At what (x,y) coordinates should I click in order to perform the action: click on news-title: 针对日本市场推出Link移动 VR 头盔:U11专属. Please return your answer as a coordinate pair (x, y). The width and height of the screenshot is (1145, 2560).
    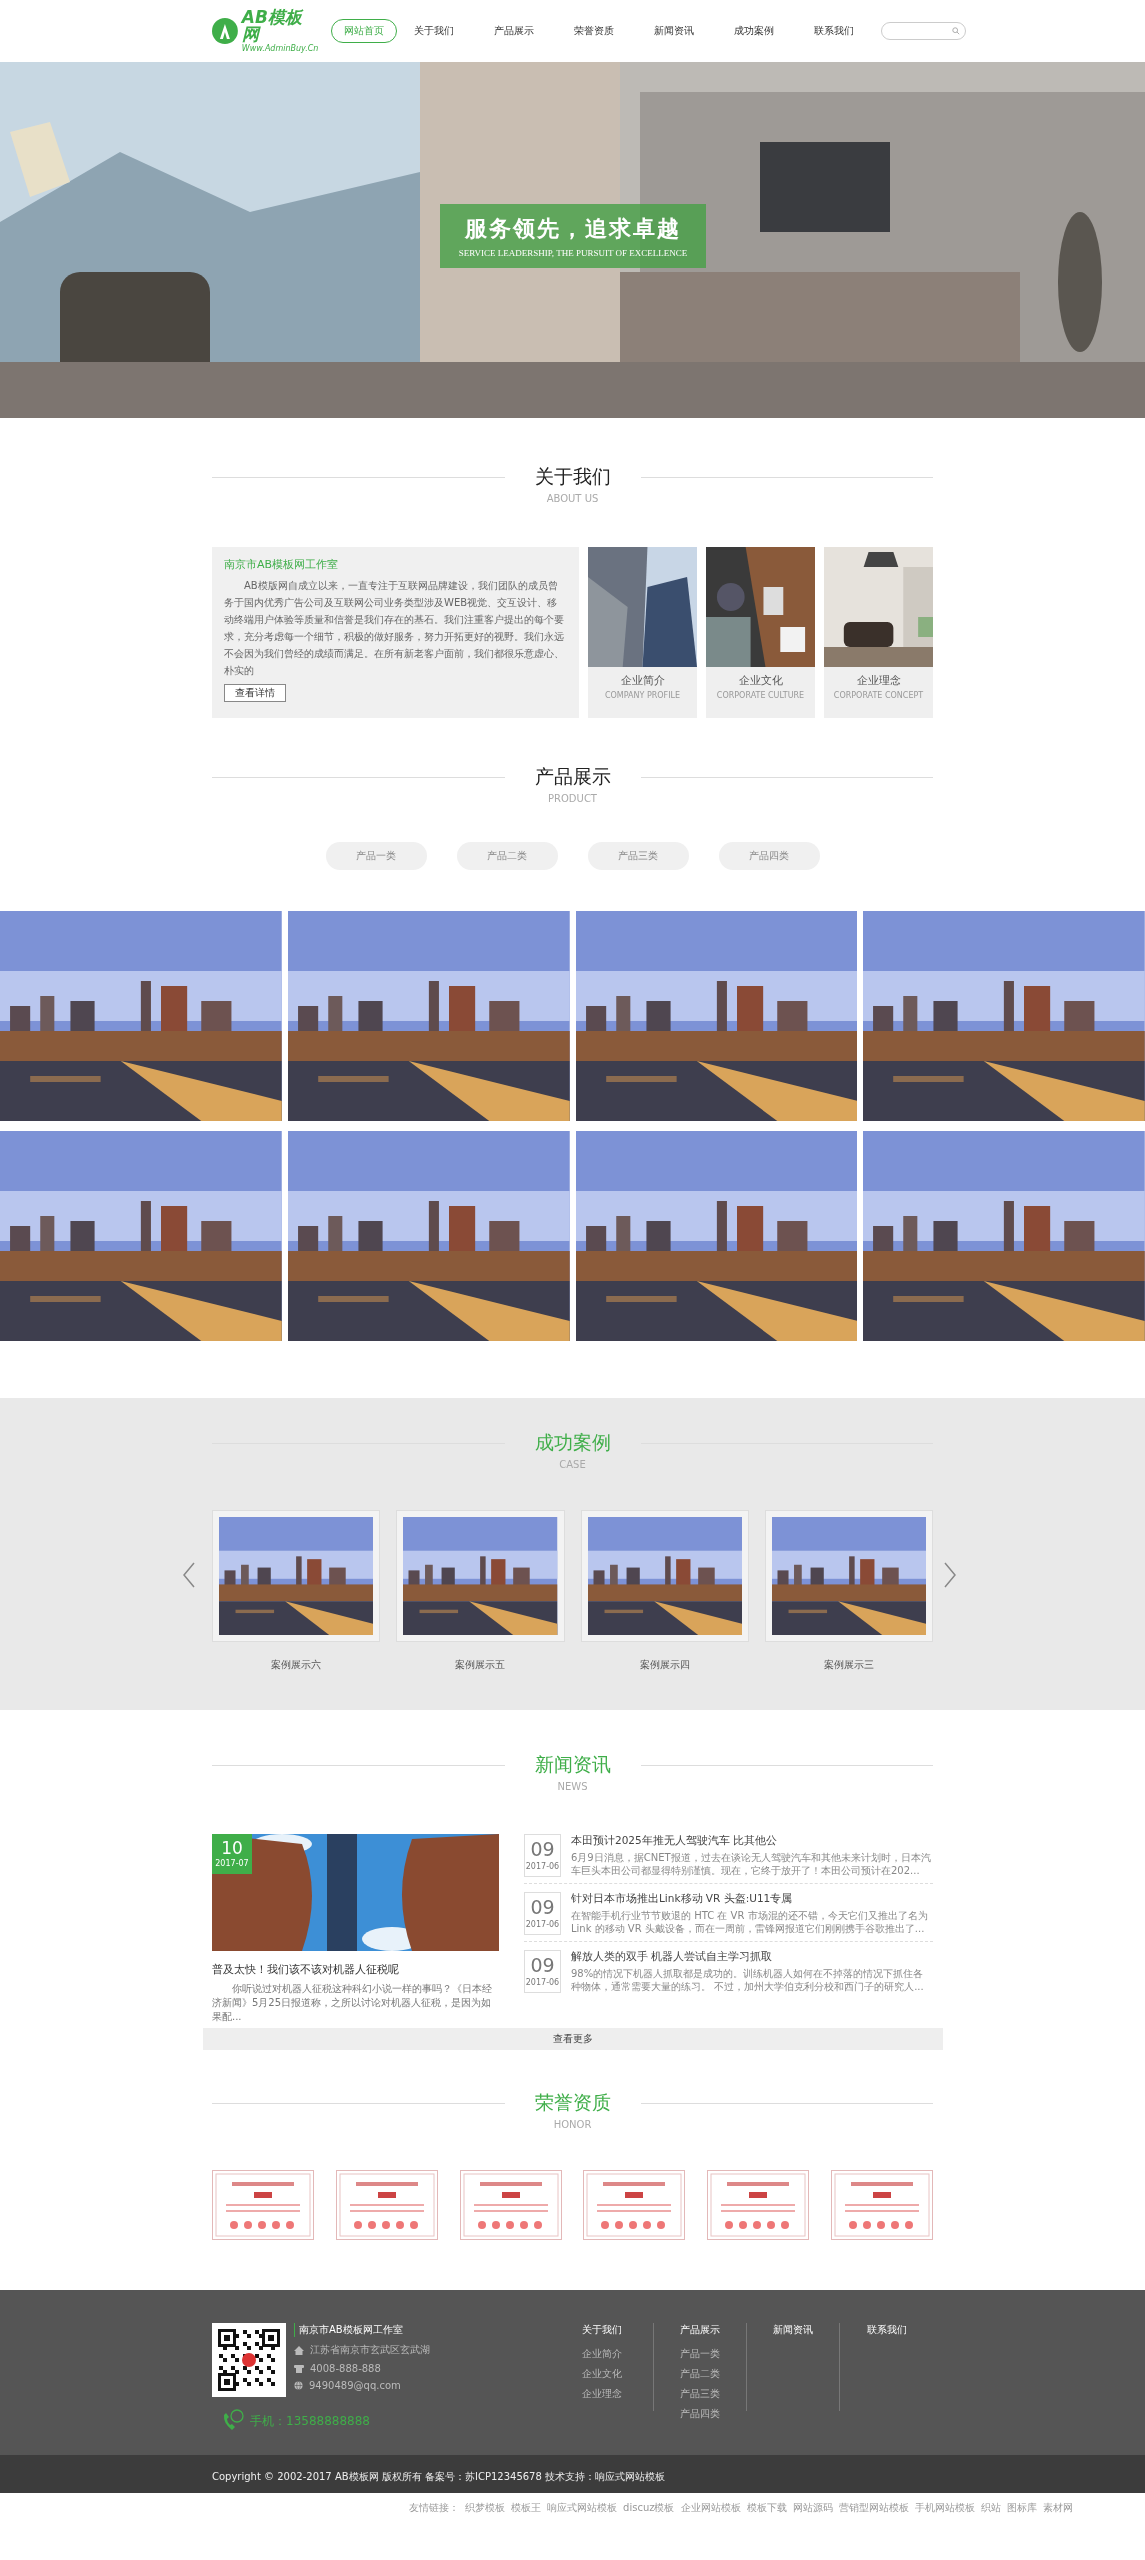
    Looking at the image, I should click on (752, 1899).